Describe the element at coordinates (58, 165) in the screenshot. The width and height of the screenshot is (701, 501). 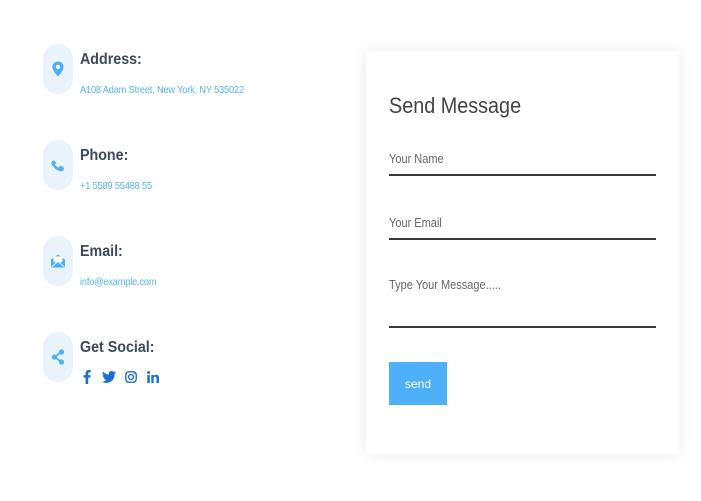
I see `phone-icon` at that location.